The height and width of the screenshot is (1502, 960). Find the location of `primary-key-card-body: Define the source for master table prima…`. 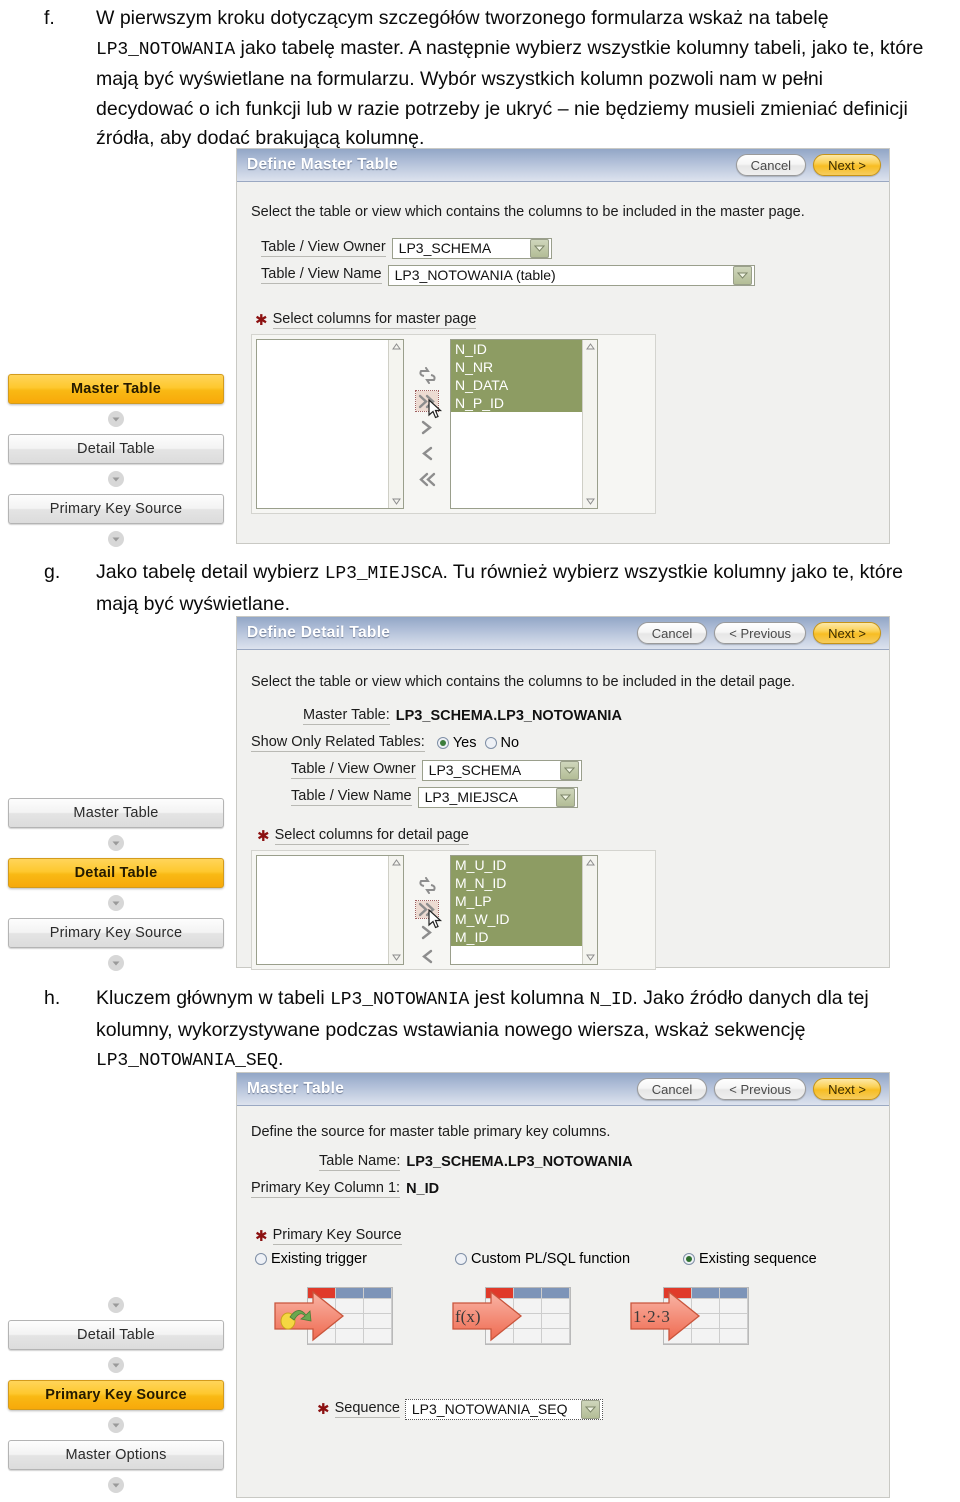

primary-key-card-body: Define the source for master table prima… is located at coordinates (563, 1270).